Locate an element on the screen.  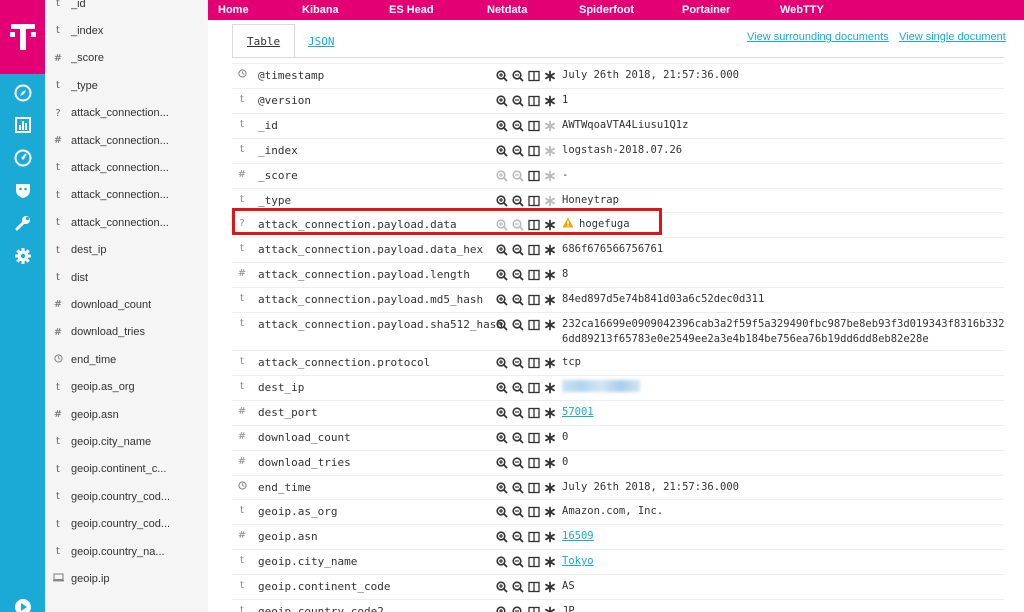
field-list-item: t geoip.as_org is located at coordinates (126, 387).